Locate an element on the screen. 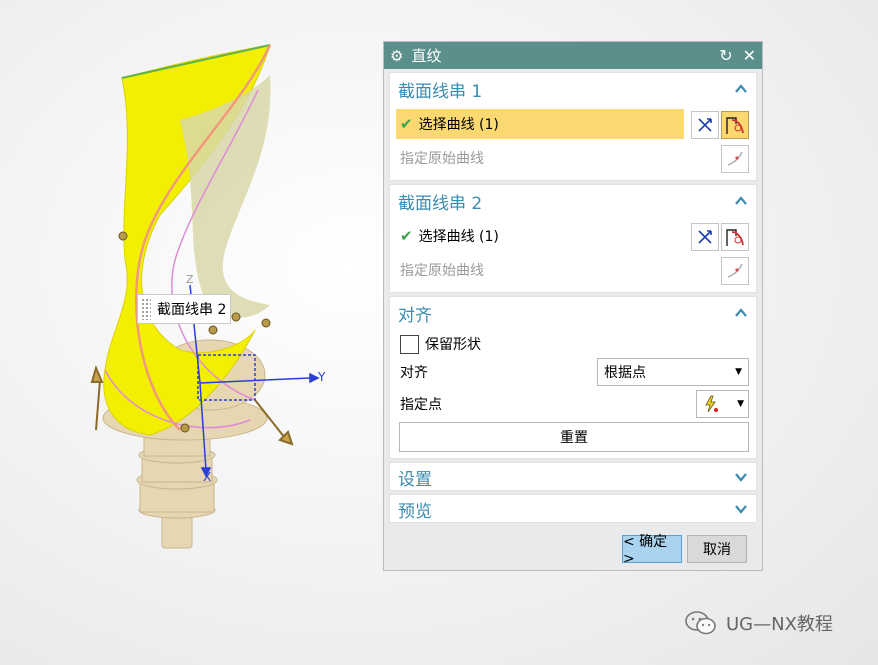 The image size is (878, 665). cancel-button: 取消 is located at coordinates (717, 549).